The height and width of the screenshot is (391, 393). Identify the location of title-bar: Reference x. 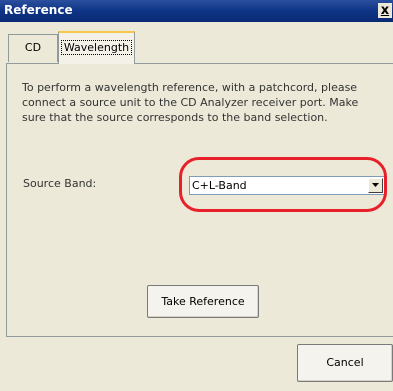
(196, 11).